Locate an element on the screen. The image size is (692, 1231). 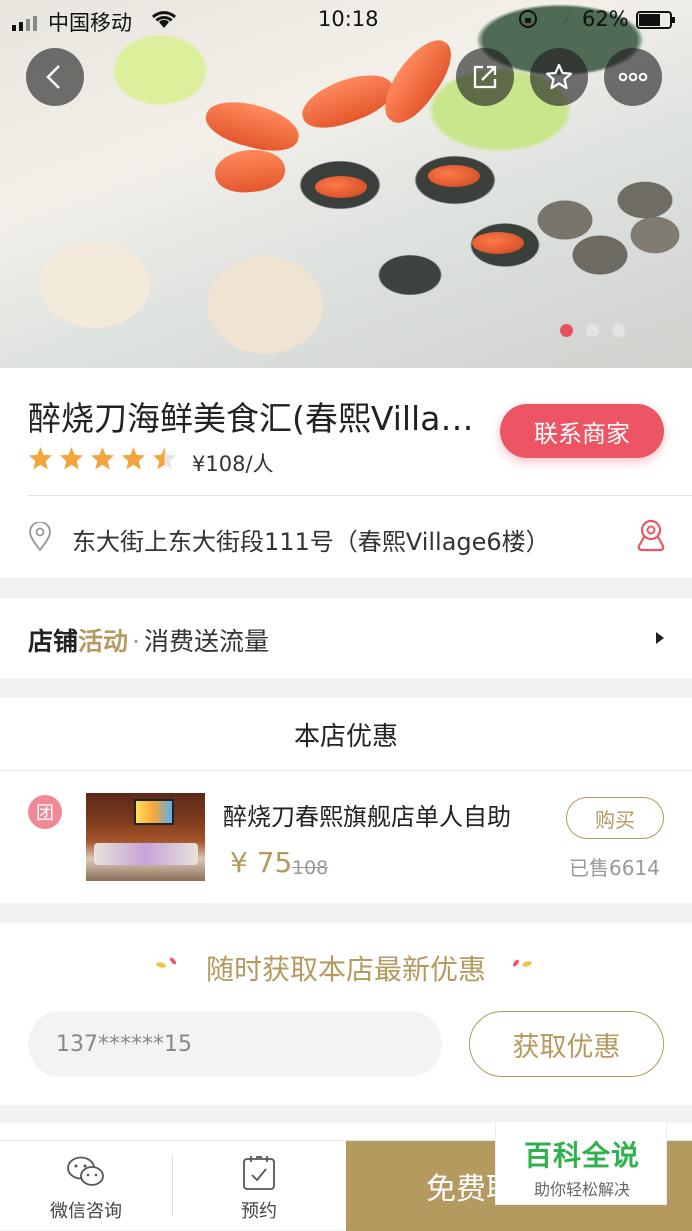
wifi-icon is located at coordinates (164, 21).